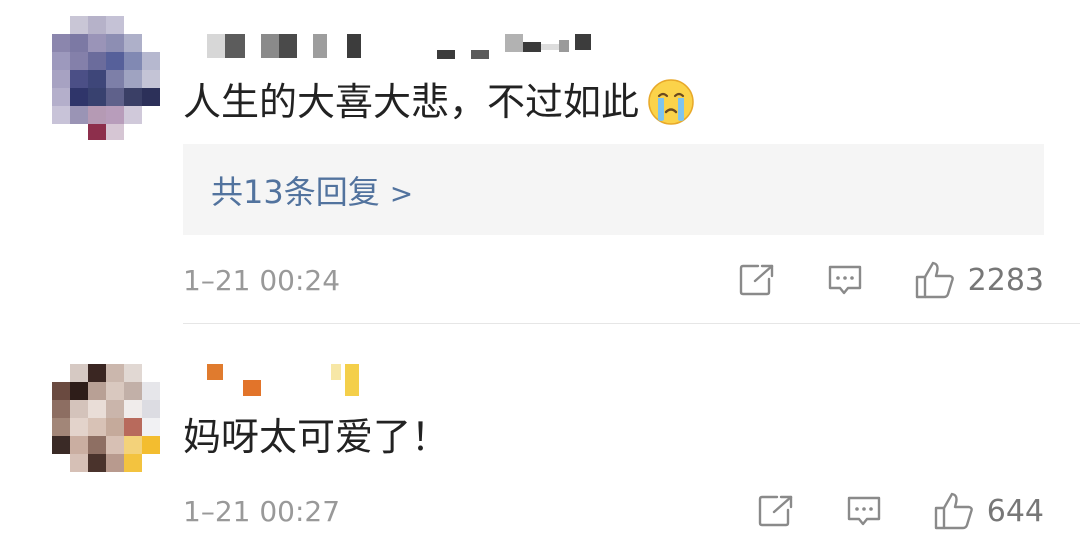  What do you see at coordinates (411, 102) in the screenshot?
I see `comment-text: 人生的大喜大悲，不过如此` at bounding box center [411, 102].